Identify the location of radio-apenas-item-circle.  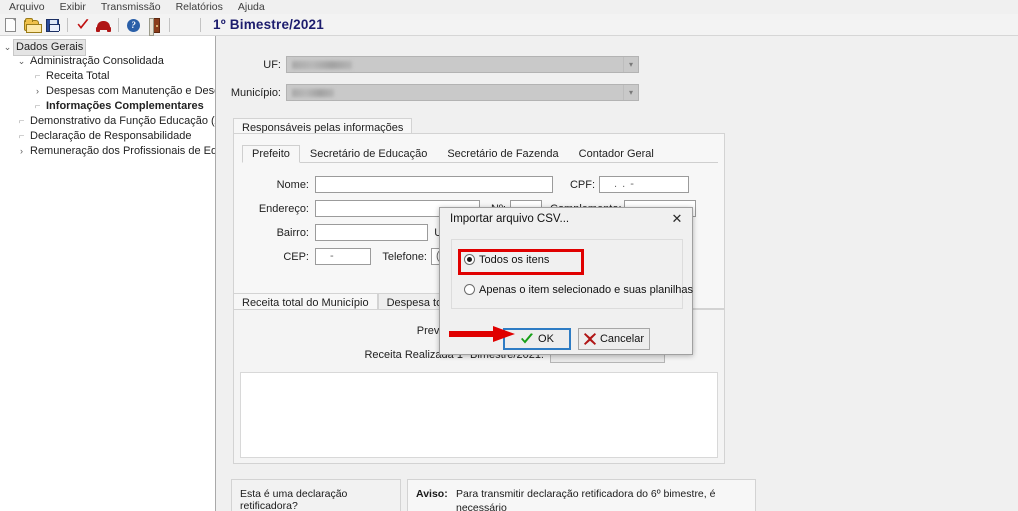
(469, 289).